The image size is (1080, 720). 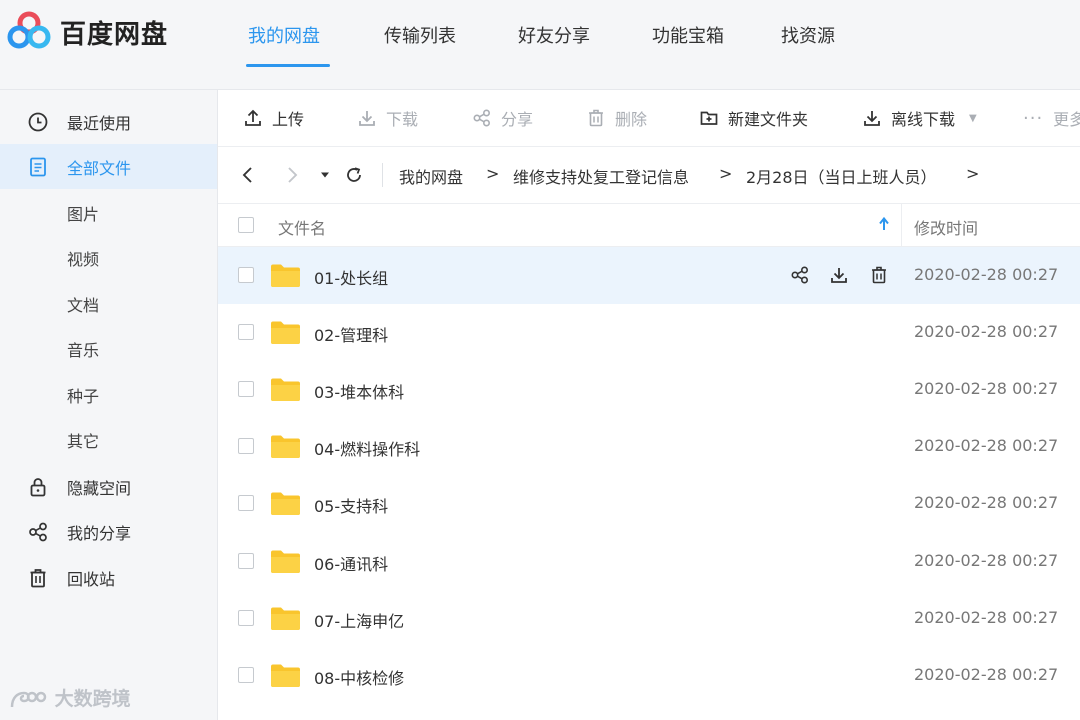 I want to click on tab-transfer-list: 传输列表, so click(x=420, y=35).